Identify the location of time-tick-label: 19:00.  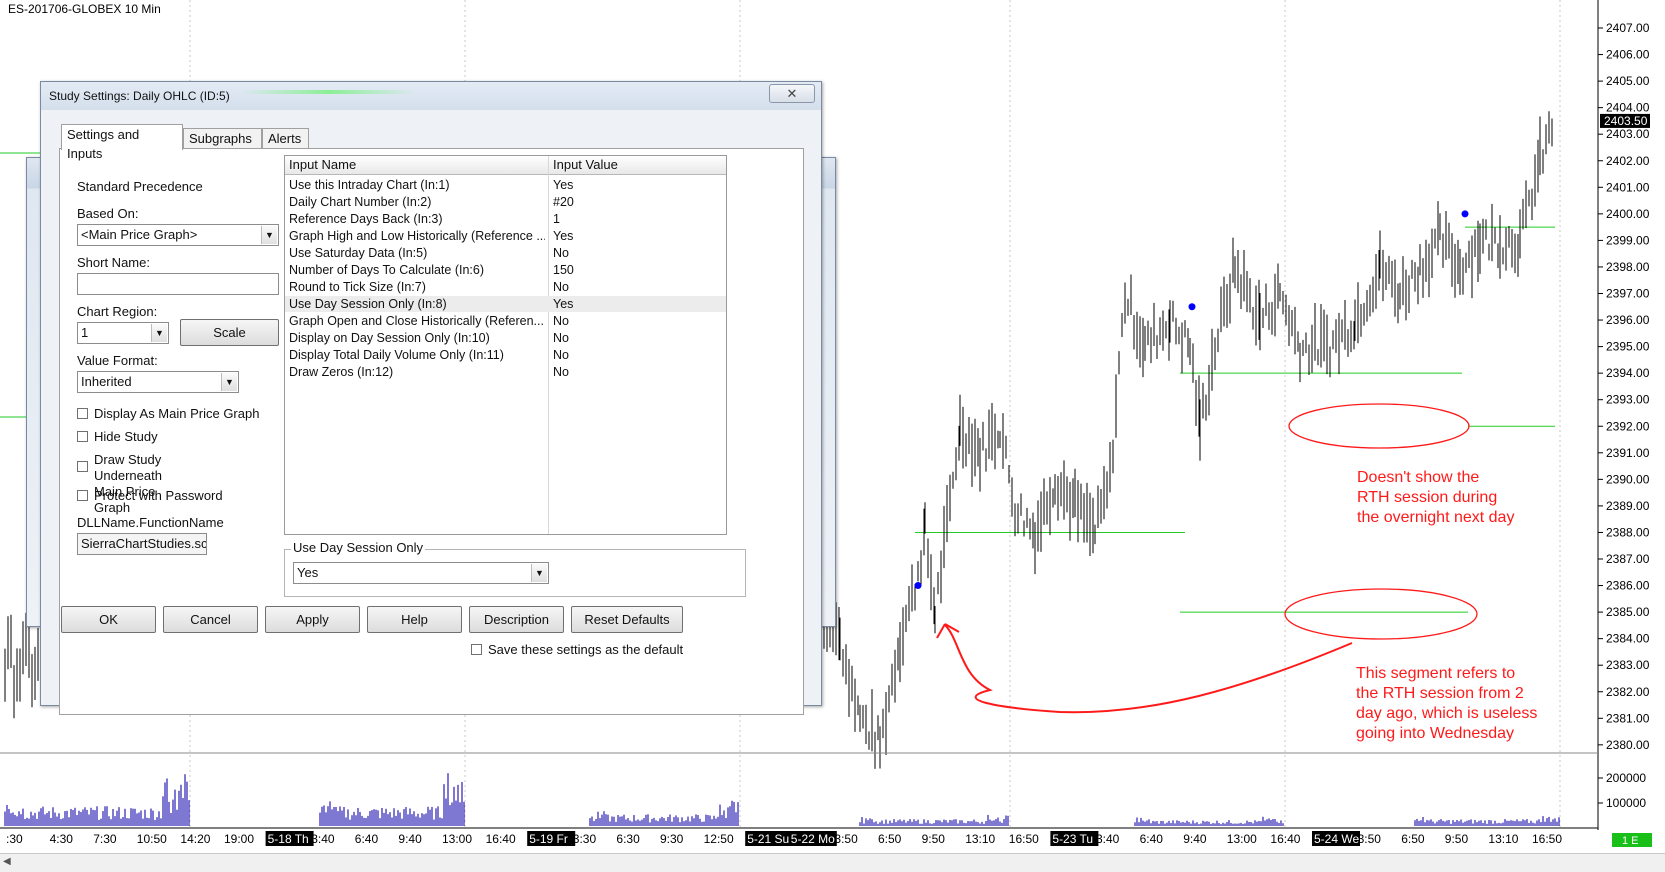
(239, 839).